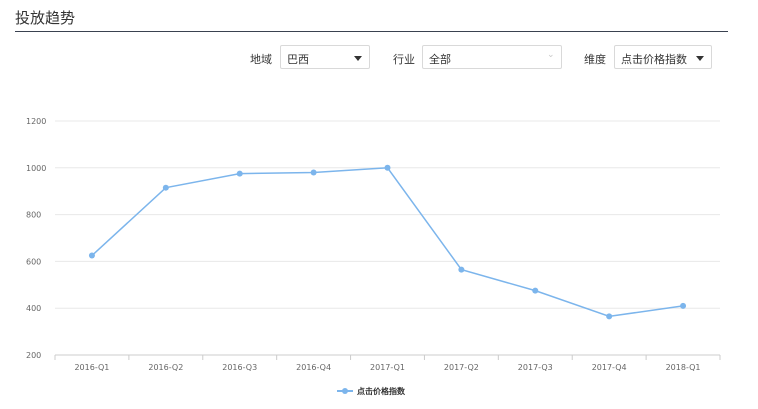 The width and height of the screenshot is (758, 409). I want to click on legend-marker-icon, so click(345, 391).